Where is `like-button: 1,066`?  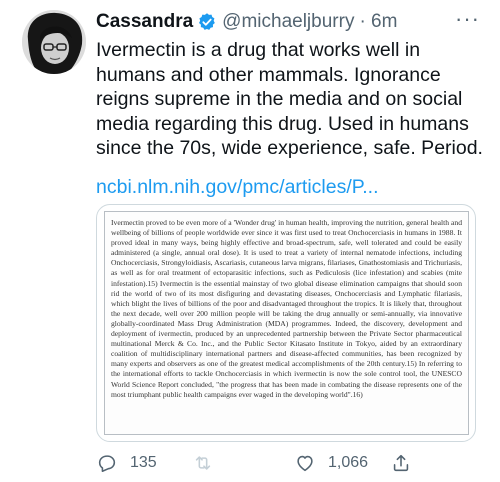 like-button: 1,066 is located at coordinates (331, 463).